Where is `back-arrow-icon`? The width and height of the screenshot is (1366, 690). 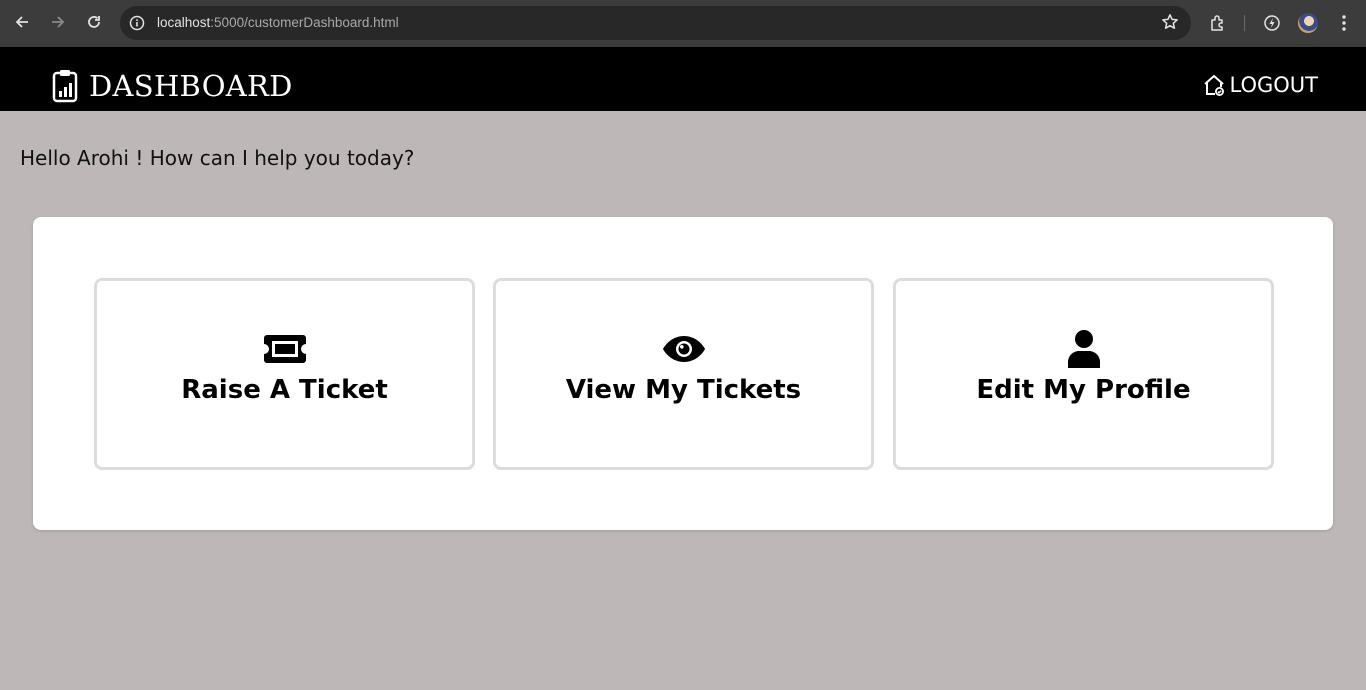
back-arrow-icon is located at coordinates (21, 22).